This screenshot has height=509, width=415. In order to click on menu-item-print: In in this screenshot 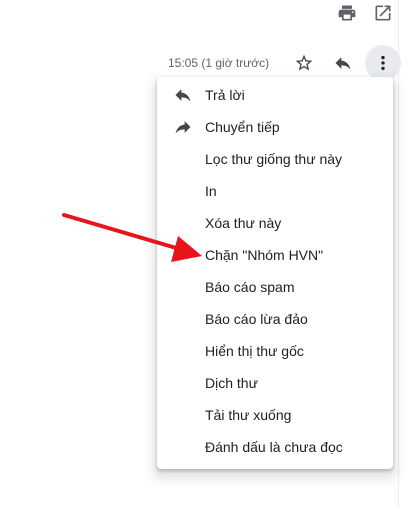, I will do `click(275, 191)`.